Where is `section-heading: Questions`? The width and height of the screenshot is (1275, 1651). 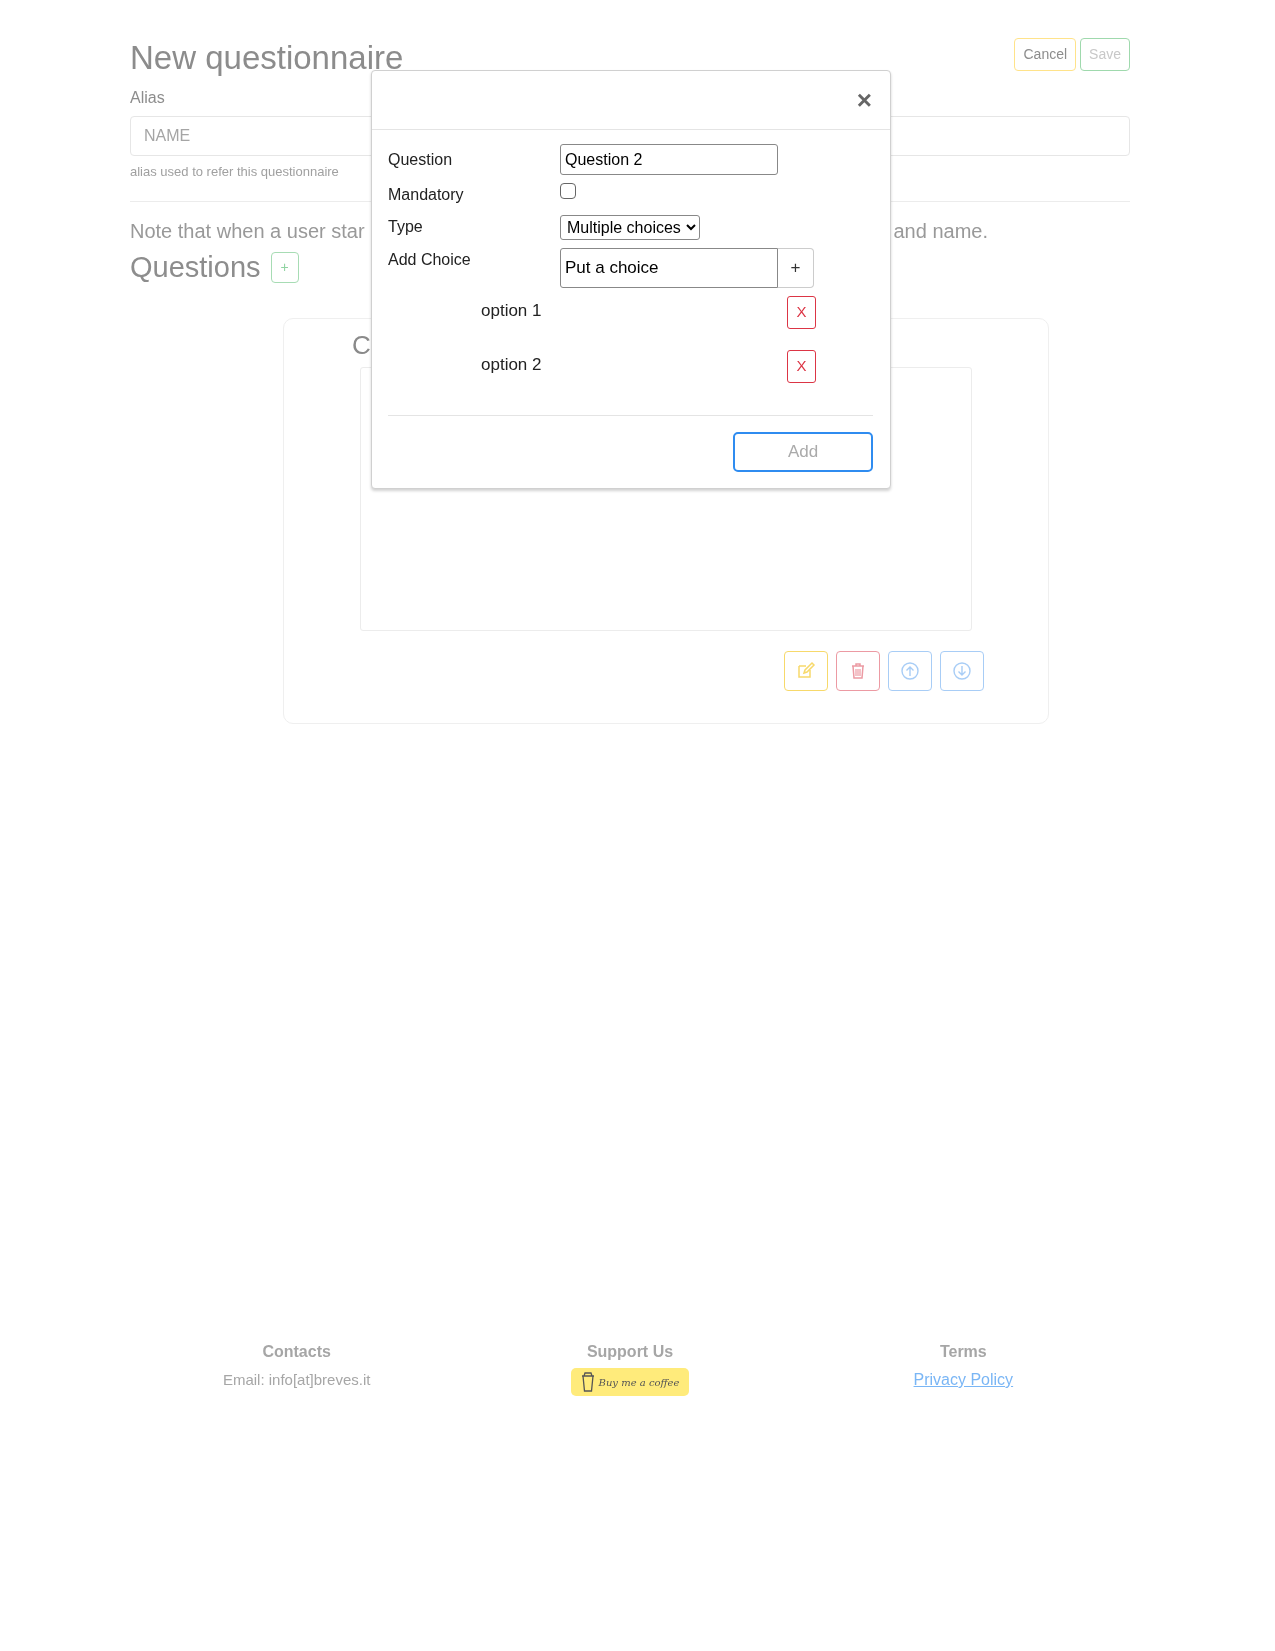
section-heading: Questions is located at coordinates (195, 268).